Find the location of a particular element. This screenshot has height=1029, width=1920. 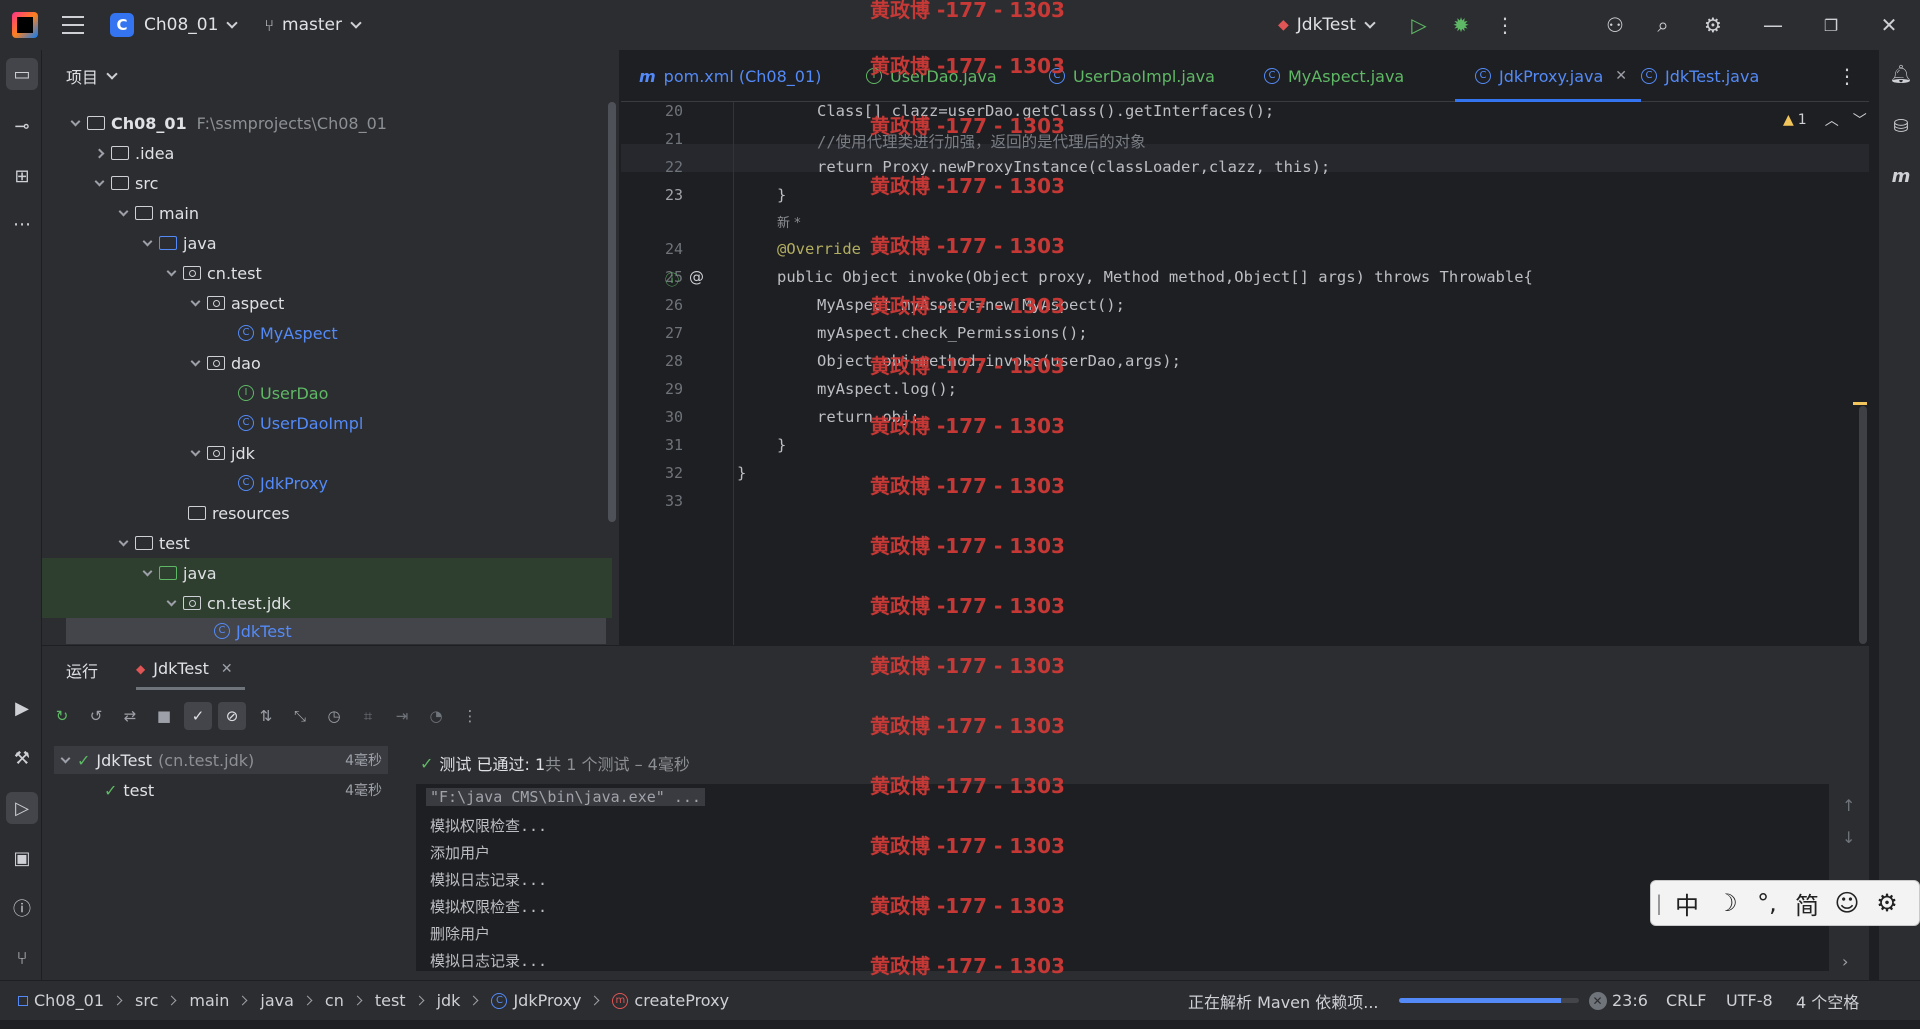

ime-drag-handle: | is located at coordinates (1659, 903).